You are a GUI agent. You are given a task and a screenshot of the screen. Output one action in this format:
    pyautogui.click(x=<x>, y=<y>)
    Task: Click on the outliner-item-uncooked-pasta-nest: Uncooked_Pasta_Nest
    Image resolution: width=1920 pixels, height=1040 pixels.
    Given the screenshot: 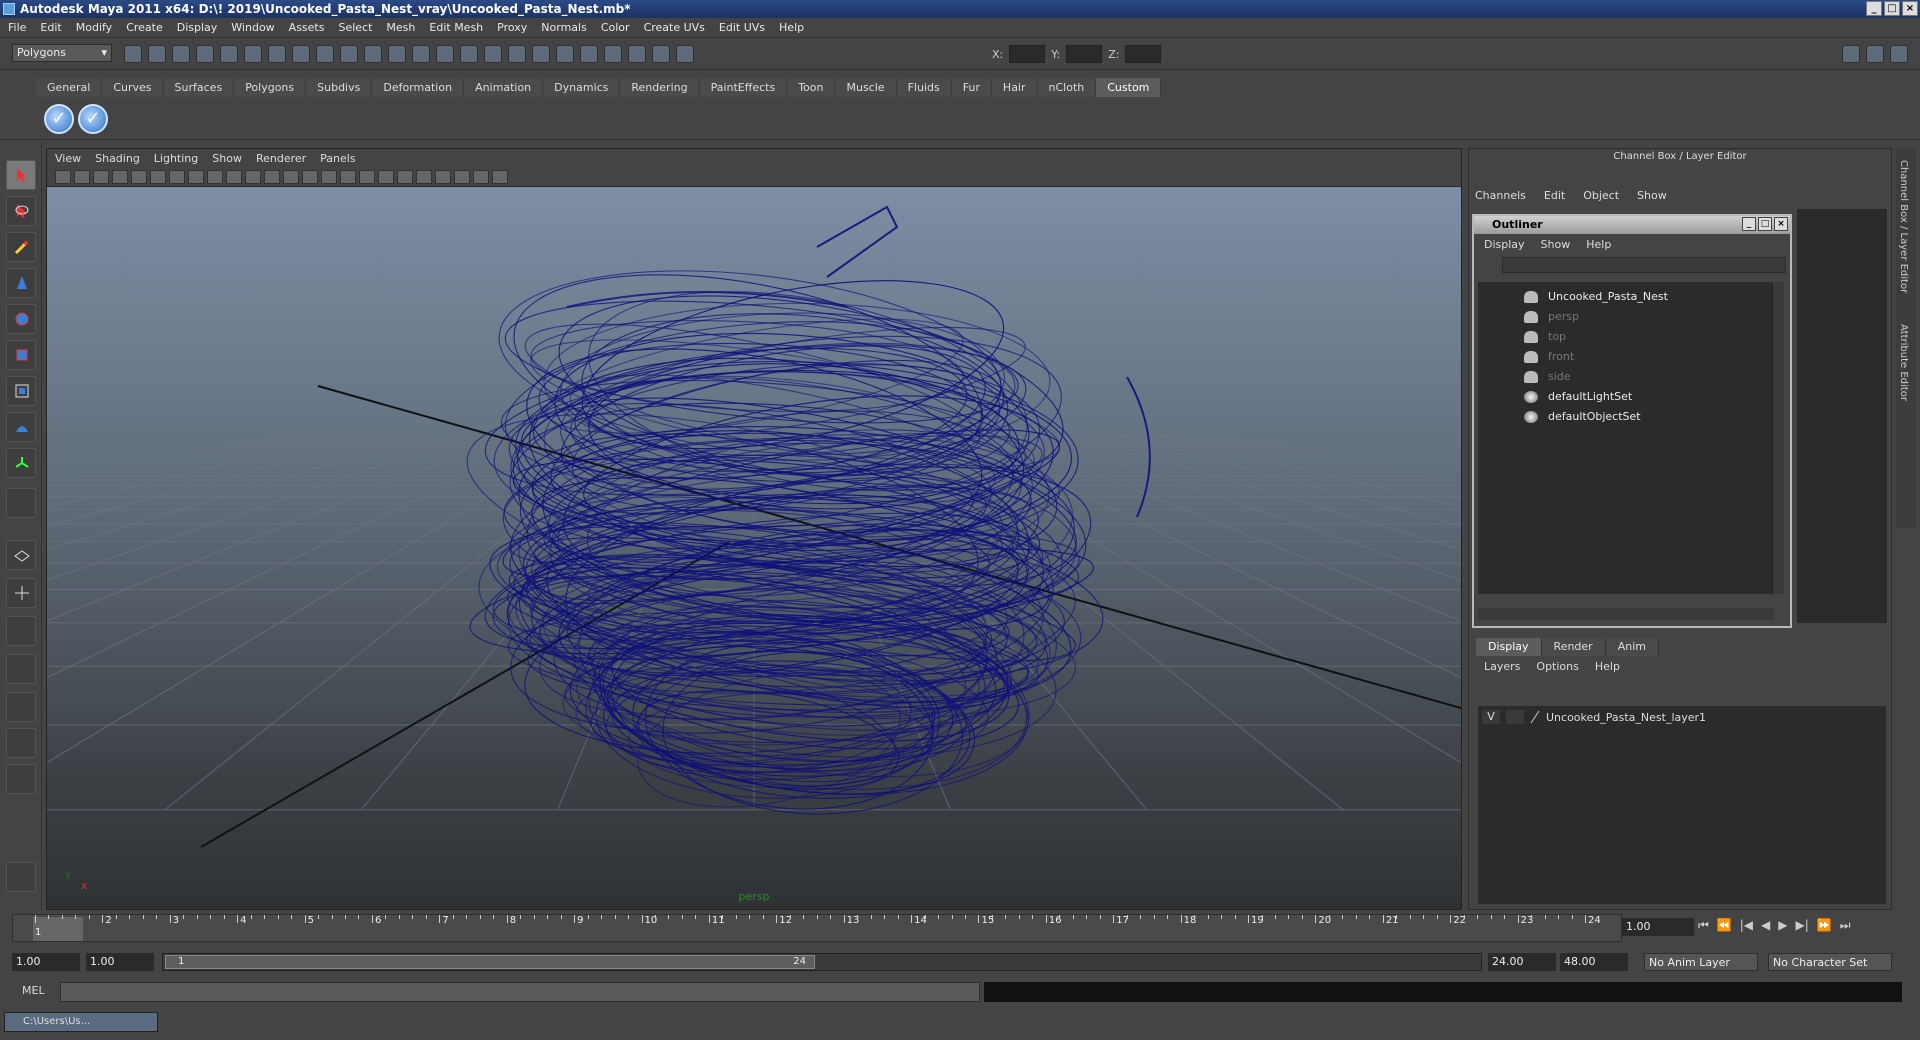 What is the action you would take?
    pyautogui.click(x=1596, y=297)
    